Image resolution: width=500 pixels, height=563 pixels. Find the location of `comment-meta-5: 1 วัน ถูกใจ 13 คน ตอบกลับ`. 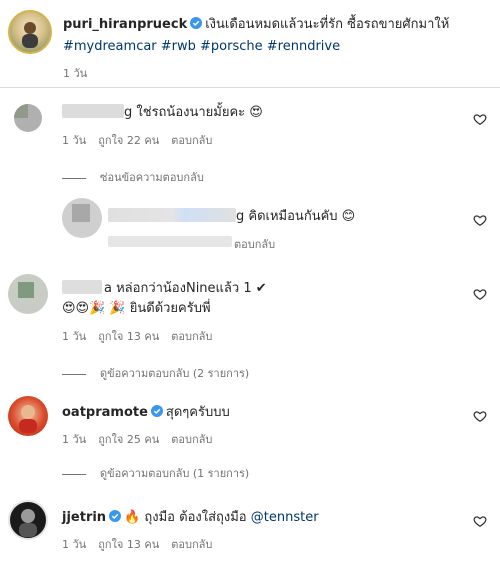

comment-meta-5: 1 วัน ถูกใจ 13 คน ตอบกลับ is located at coordinates (143, 544).